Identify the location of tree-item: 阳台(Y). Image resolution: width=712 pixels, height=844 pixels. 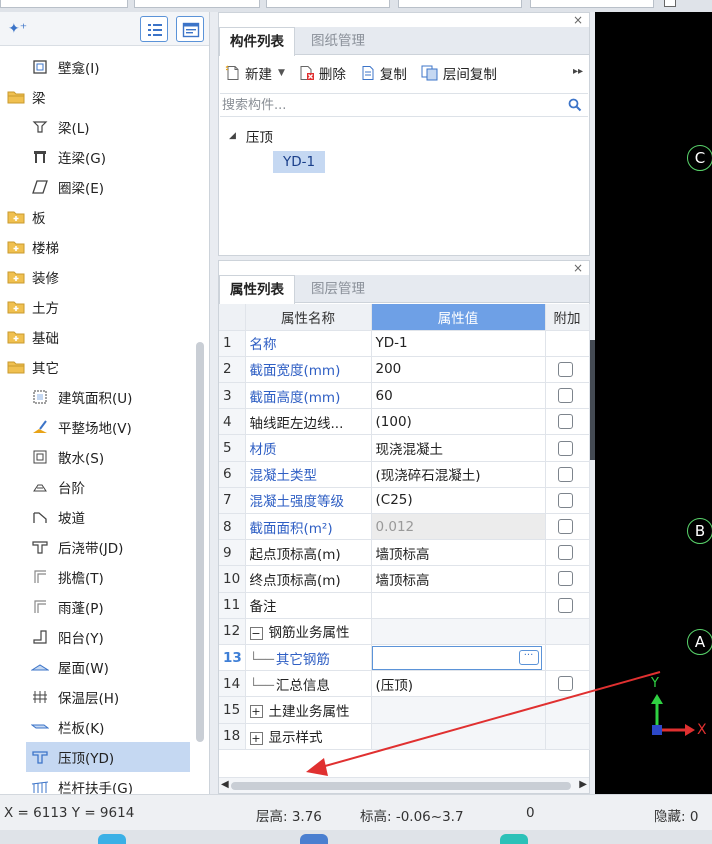
(98, 637).